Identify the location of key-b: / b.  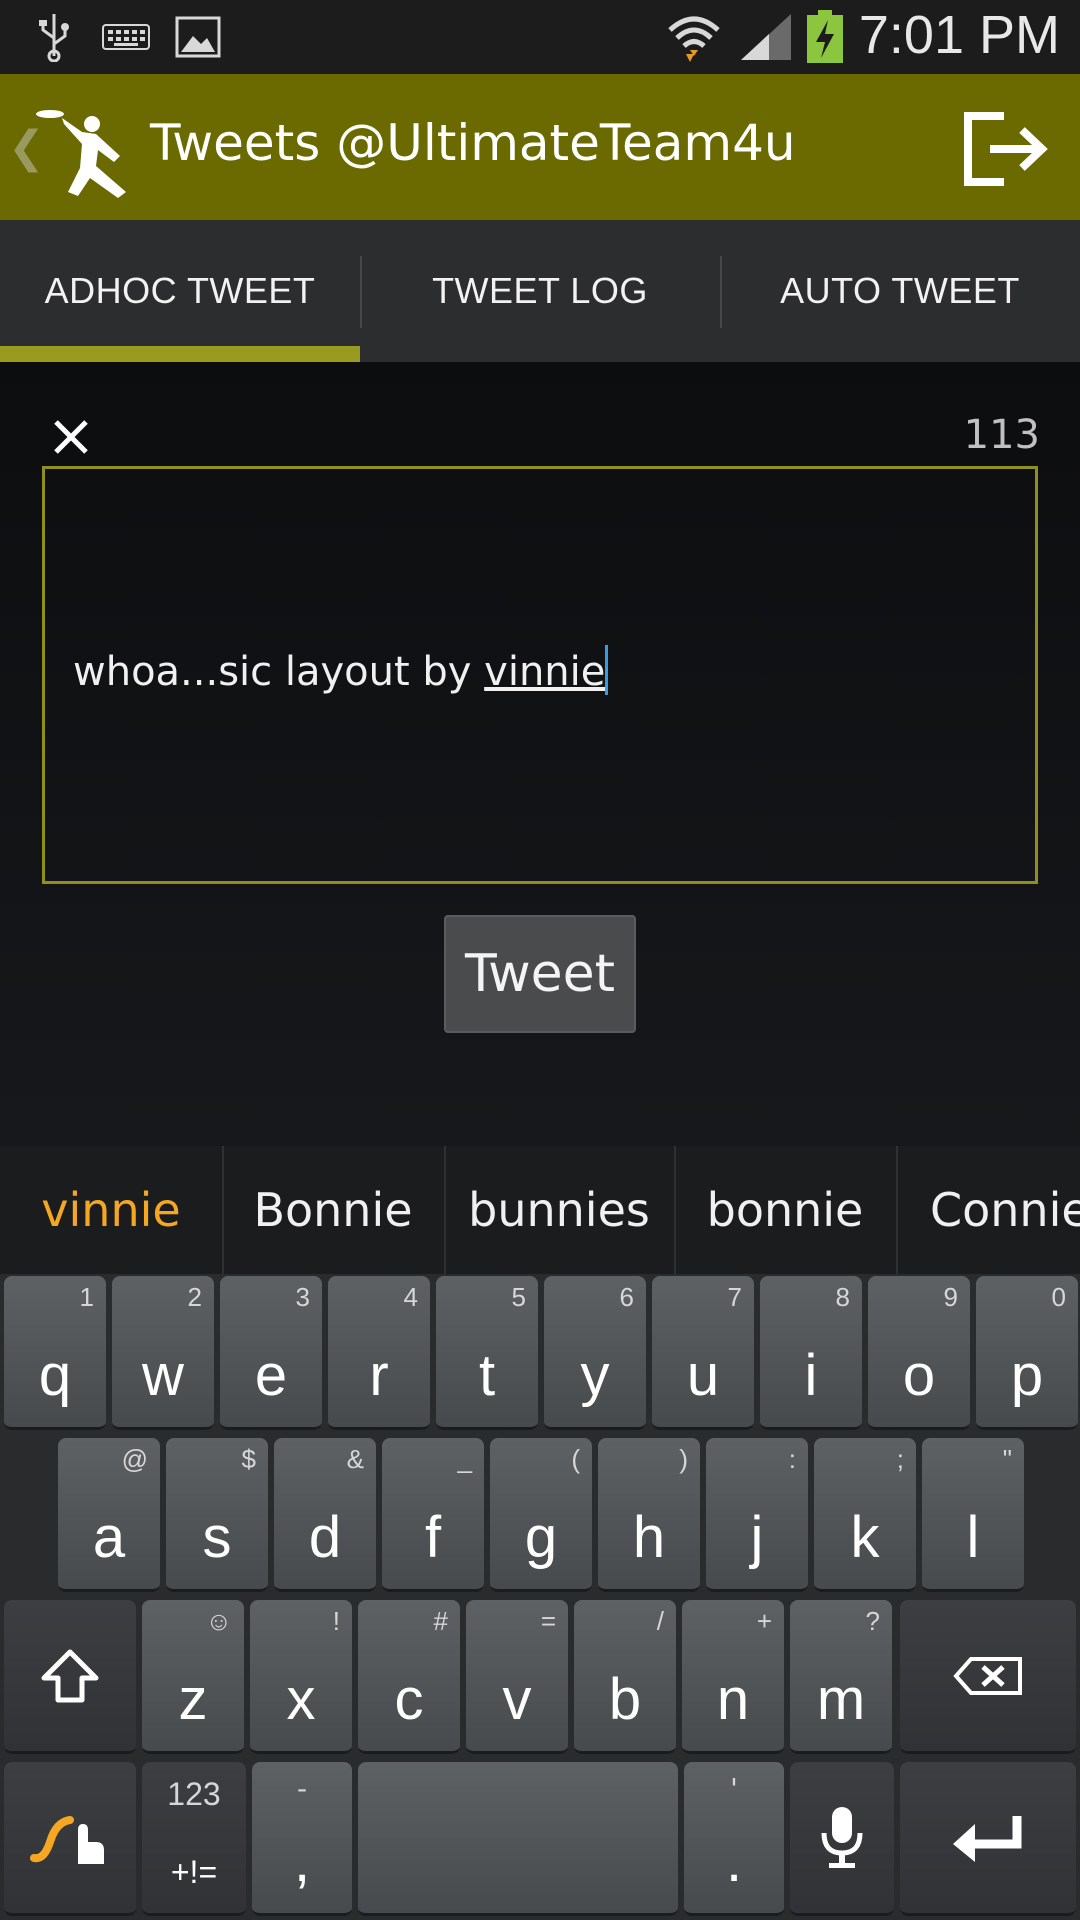
(625, 1677).